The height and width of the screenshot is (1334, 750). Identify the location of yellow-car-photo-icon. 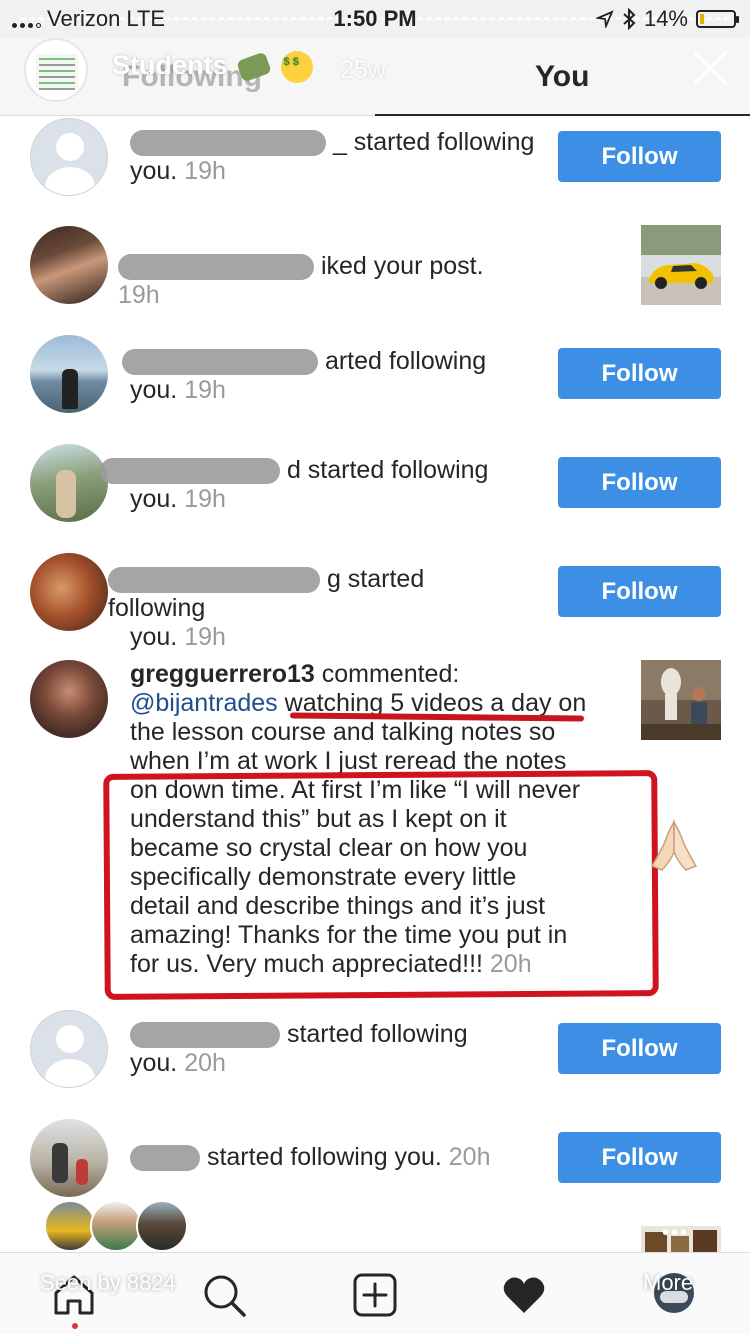
(681, 265).